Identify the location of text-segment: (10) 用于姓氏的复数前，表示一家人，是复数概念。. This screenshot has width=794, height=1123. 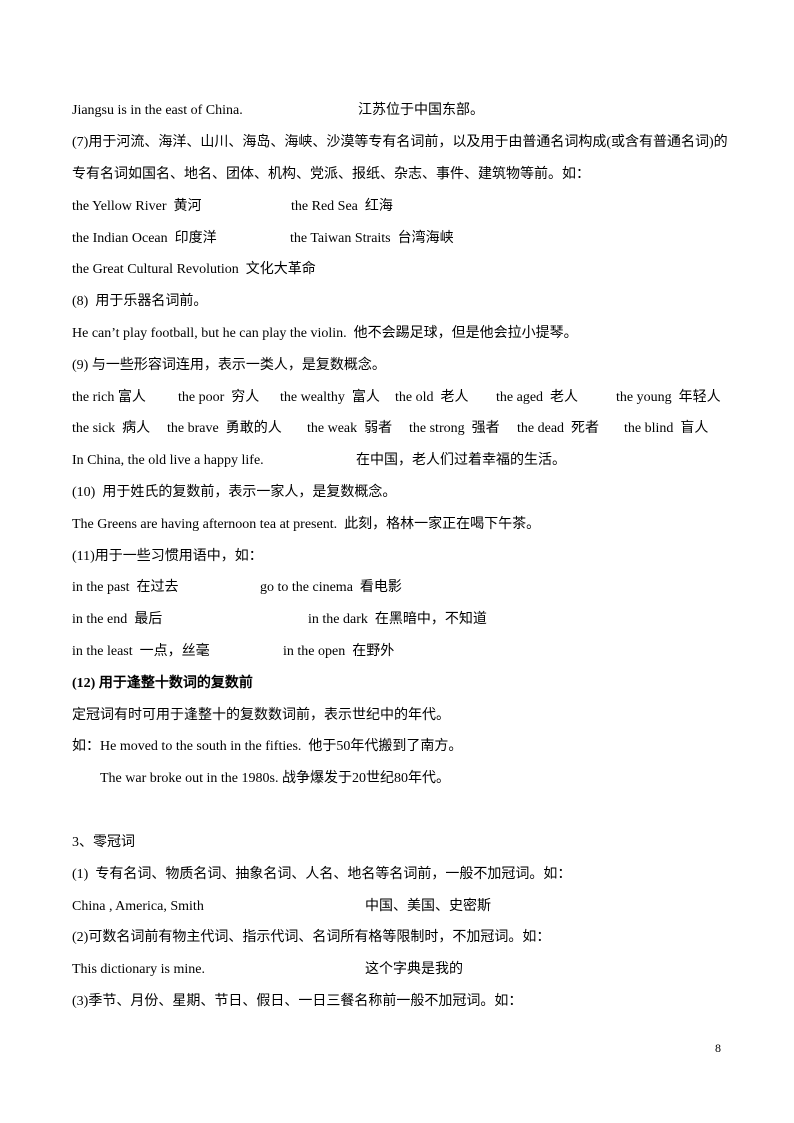
(234, 492).